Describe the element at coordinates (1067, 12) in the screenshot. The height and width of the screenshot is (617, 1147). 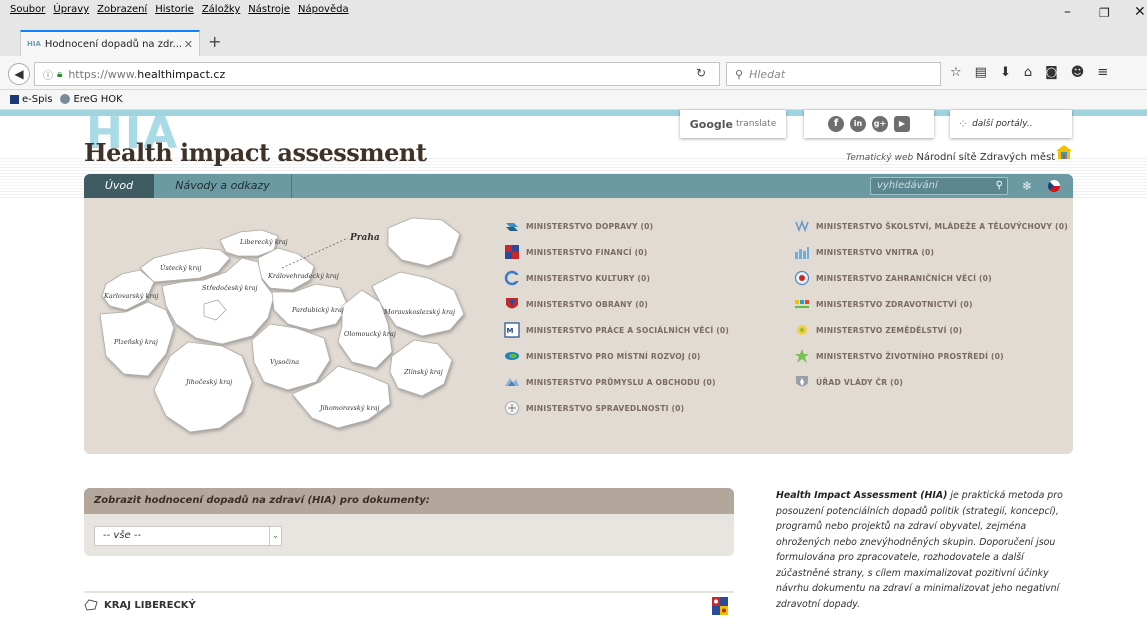
I see `minimize-icon: –` at that location.